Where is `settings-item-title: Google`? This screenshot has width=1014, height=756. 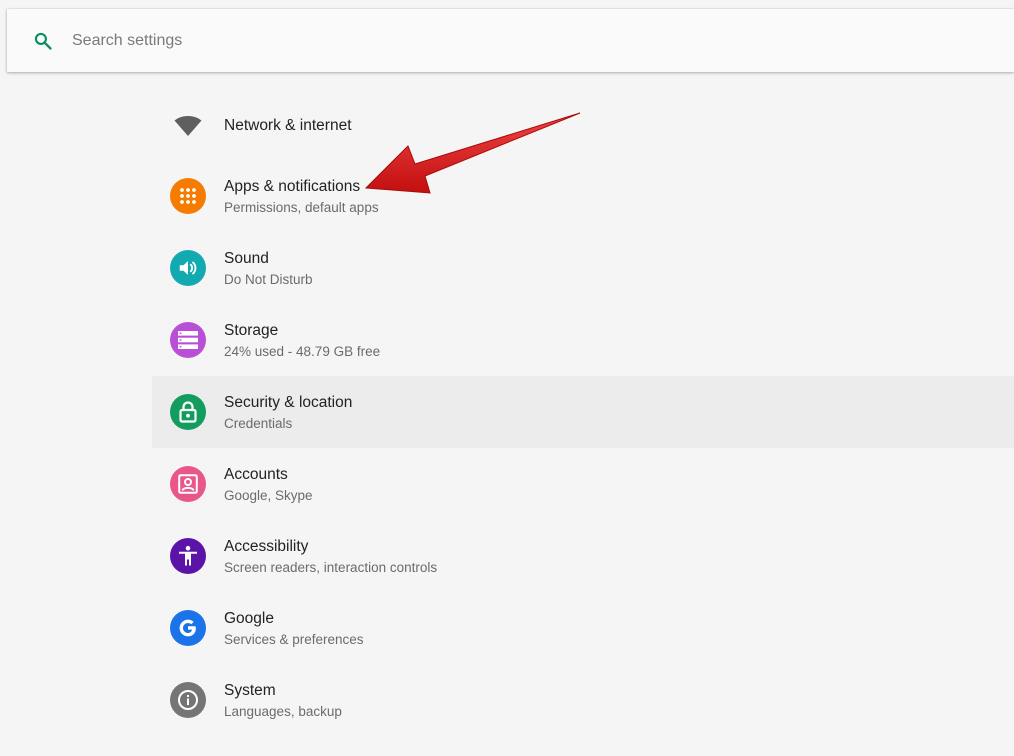 settings-item-title: Google is located at coordinates (249, 618).